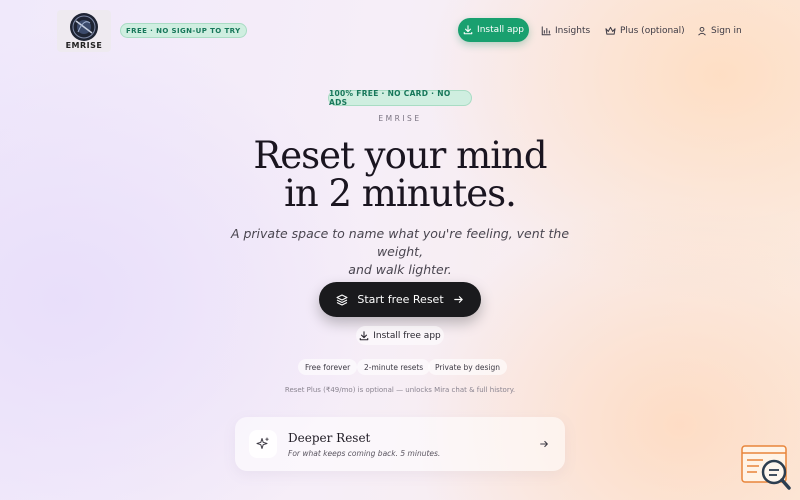  What do you see at coordinates (610, 30) in the screenshot?
I see `crown-icon` at bounding box center [610, 30].